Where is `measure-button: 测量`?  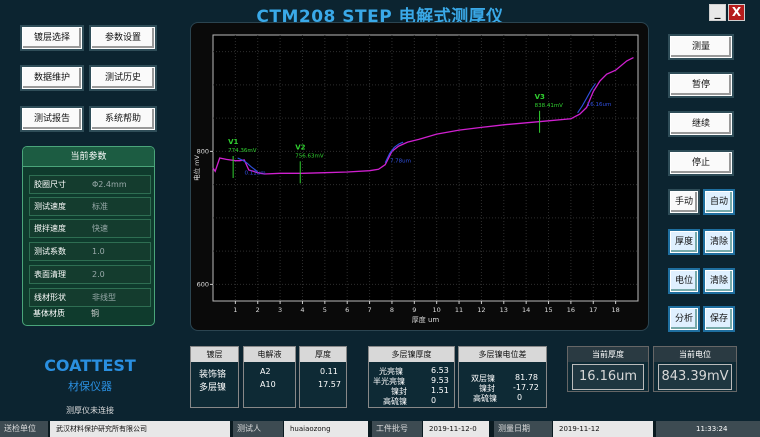 measure-button: 测量 is located at coordinates (701, 47).